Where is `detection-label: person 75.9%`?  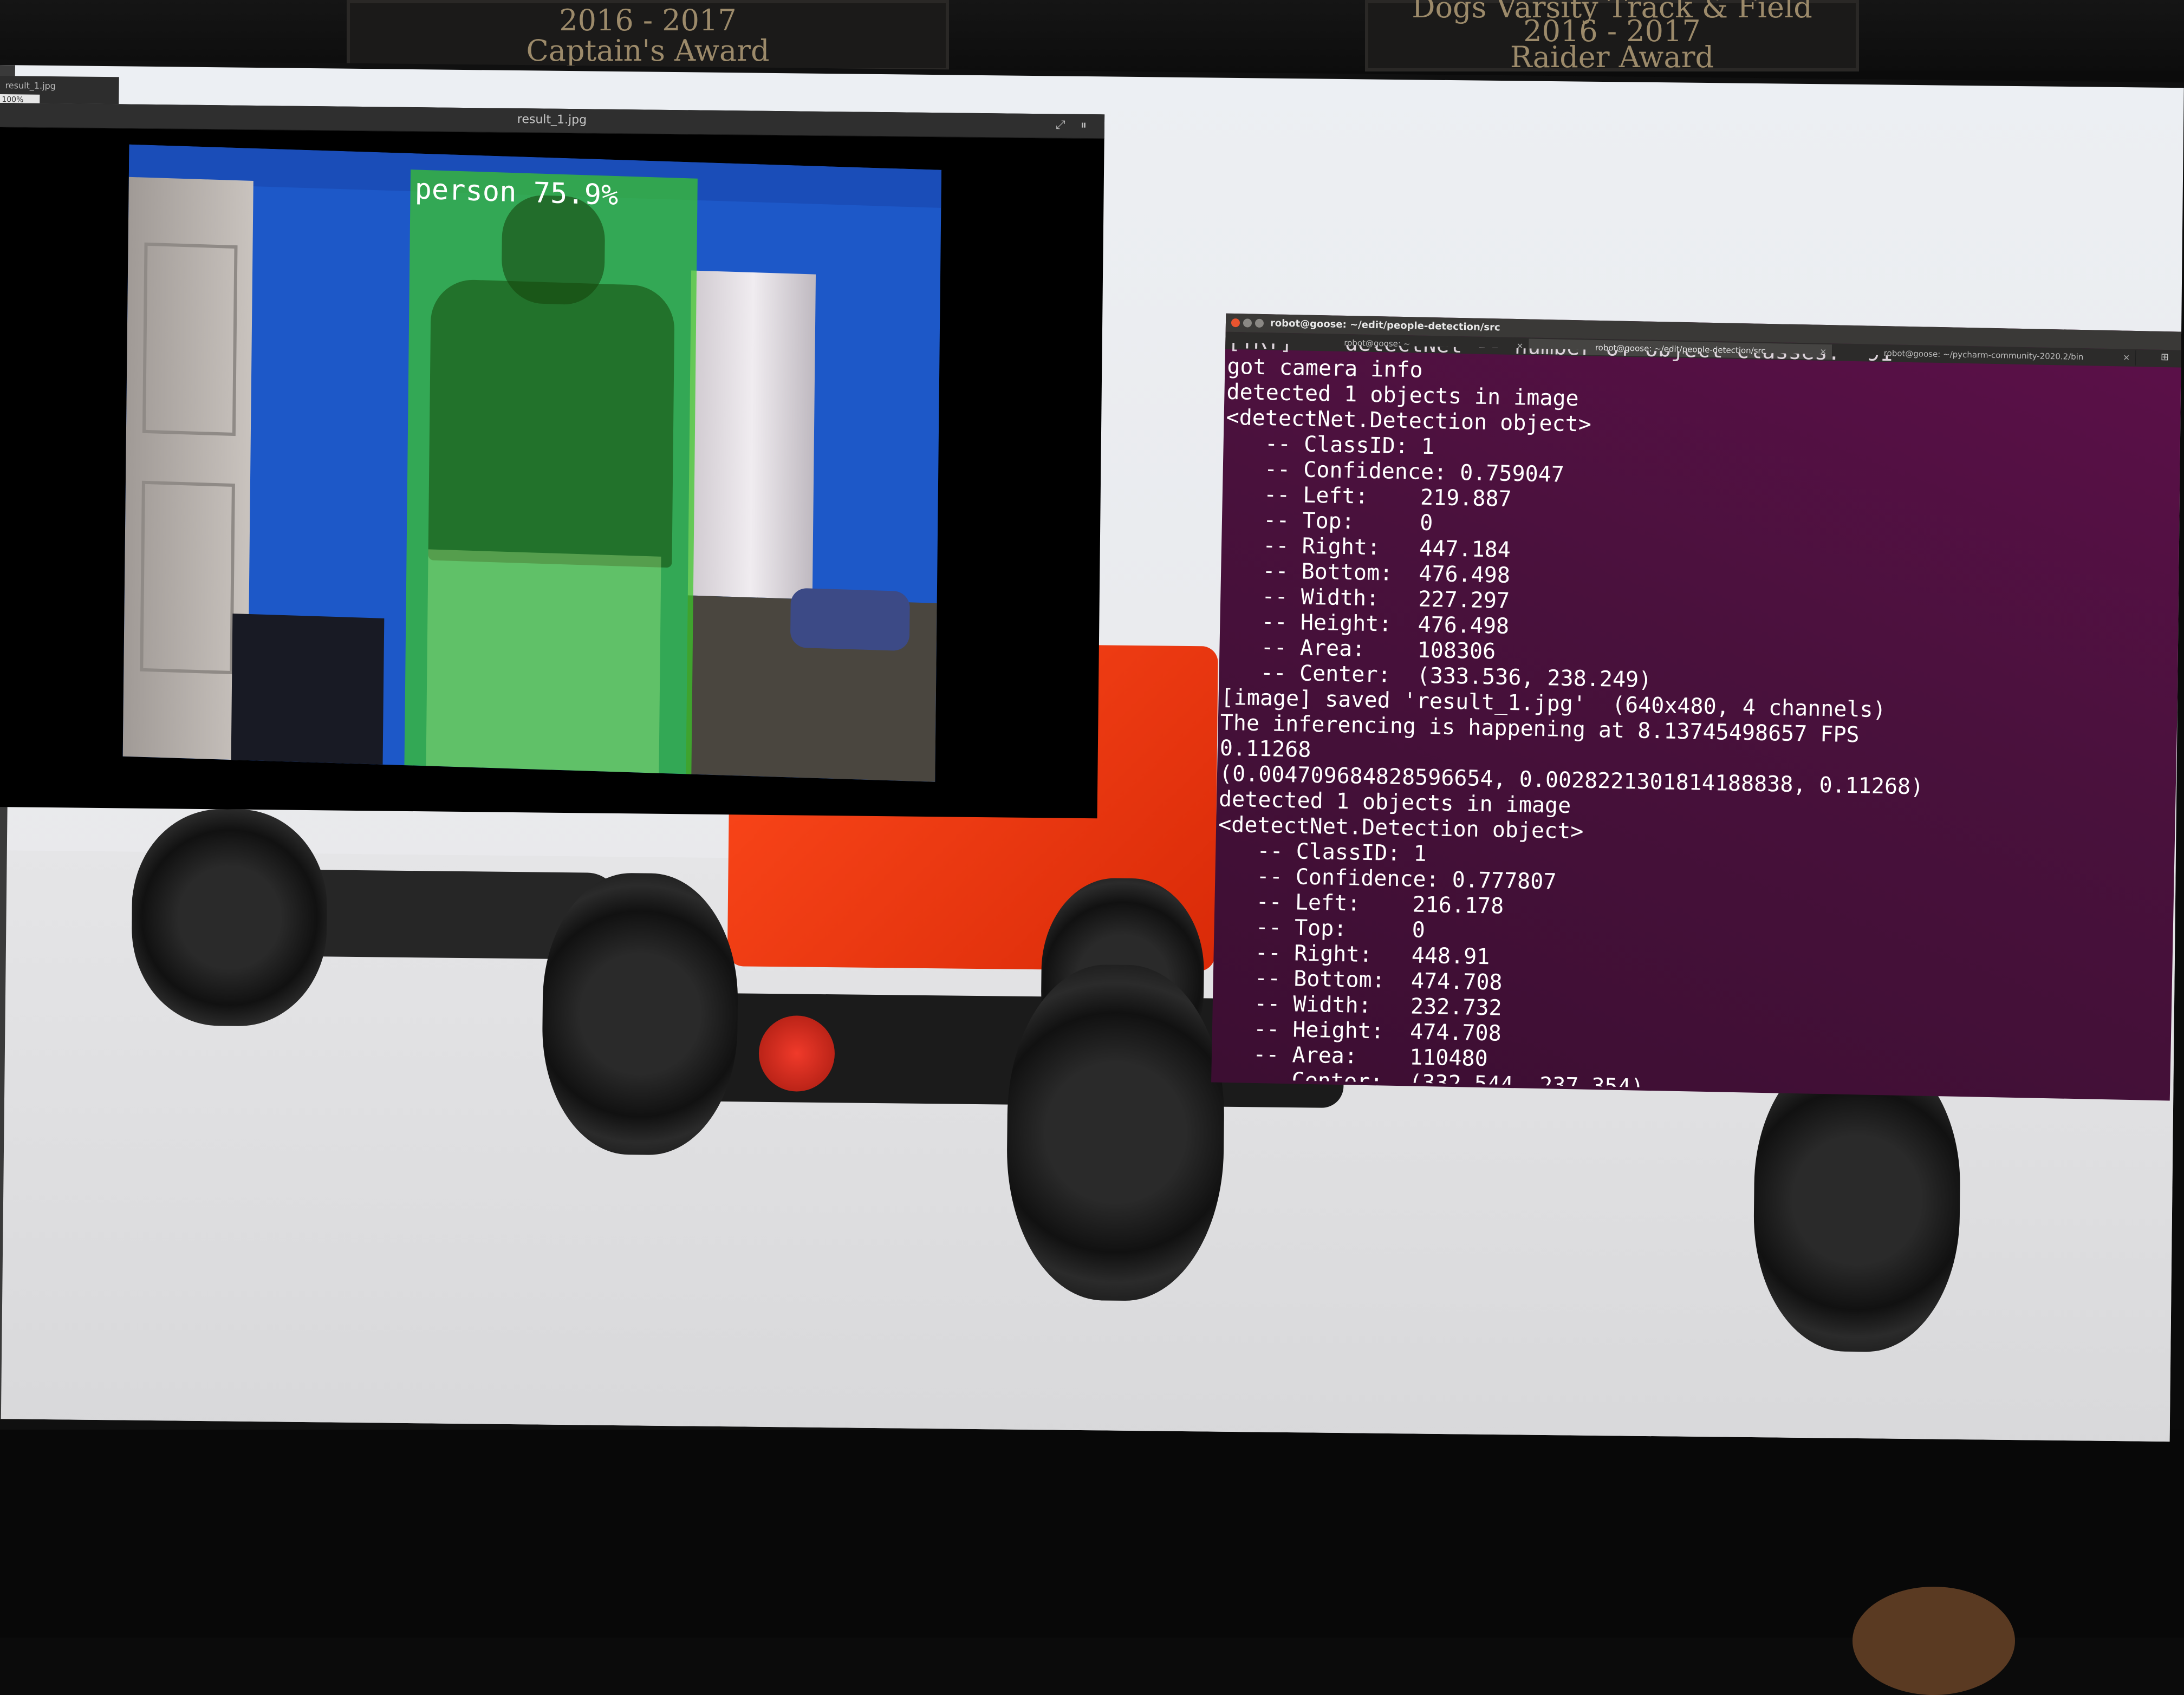
detection-label: person 75.9% is located at coordinates (516, 192).